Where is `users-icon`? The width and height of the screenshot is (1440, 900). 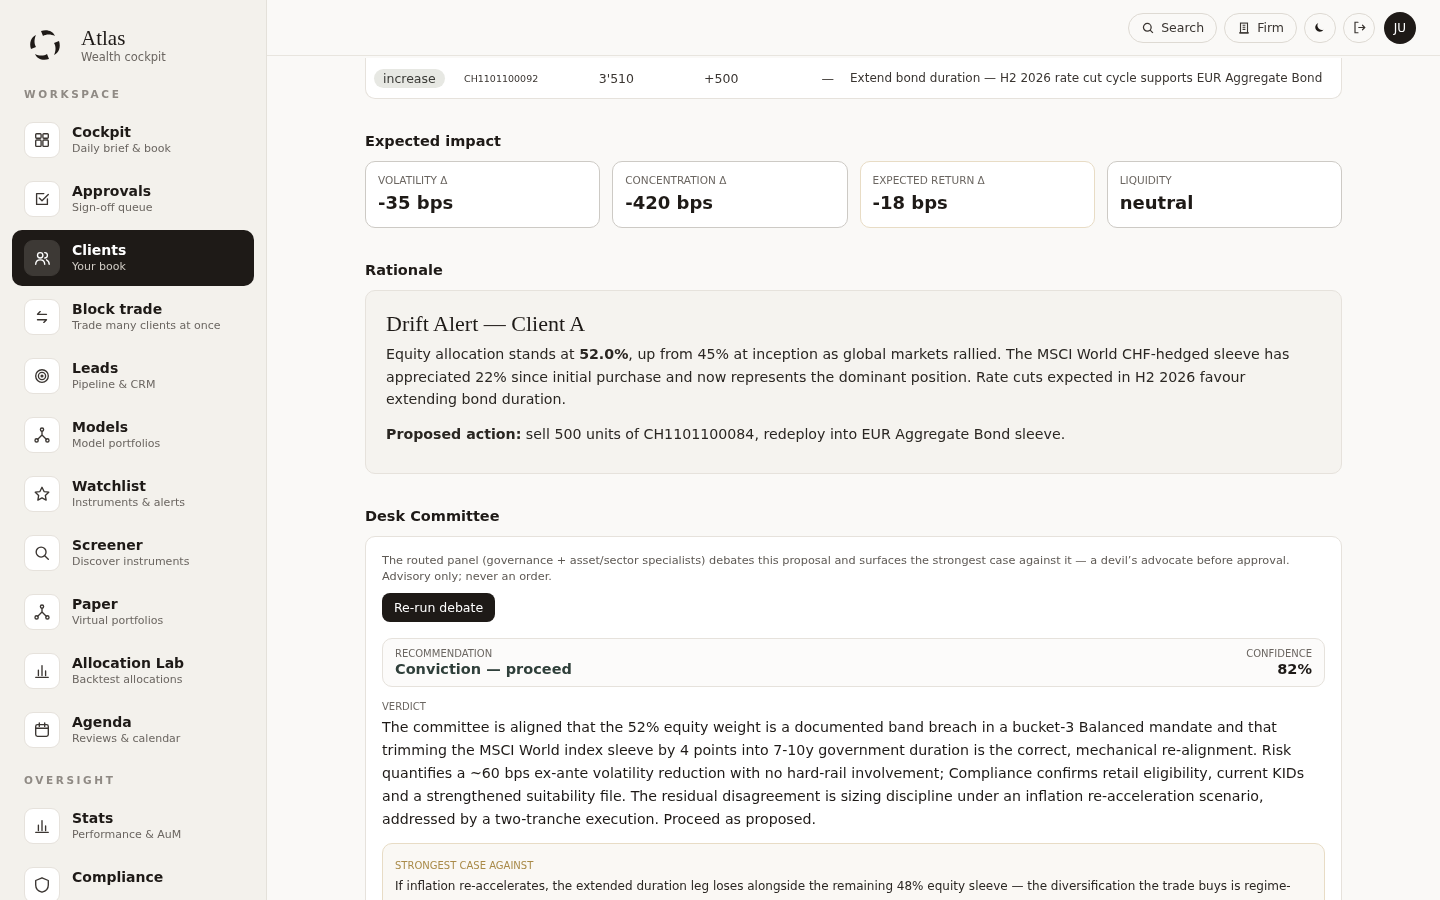 users-icon is located at coordinates (42, 258).